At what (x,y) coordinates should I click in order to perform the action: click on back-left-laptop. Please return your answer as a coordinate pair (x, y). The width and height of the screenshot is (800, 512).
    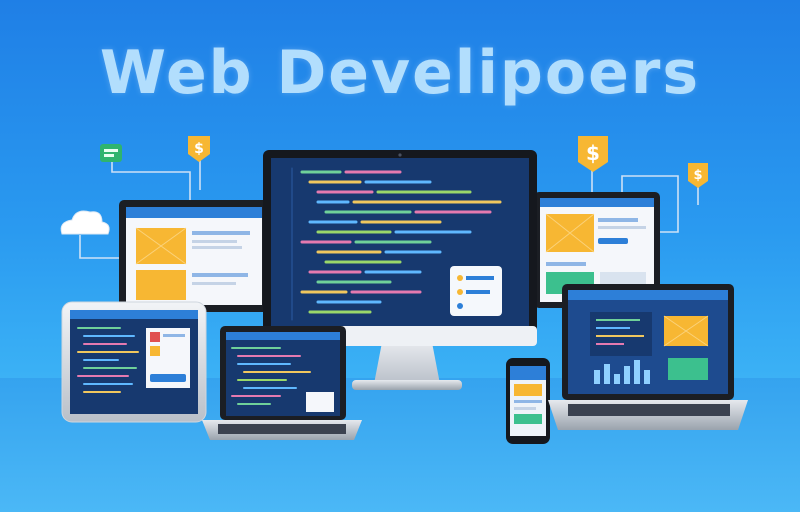
    Looking at the image, I should click on (194, 256).